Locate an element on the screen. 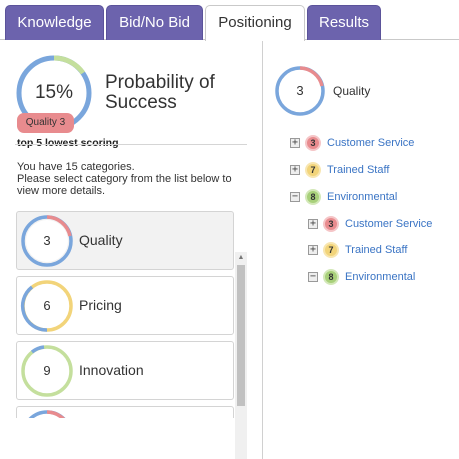 This screenshot has height=459, width=459. category-score: 3 is located at coordinates (47, 240).